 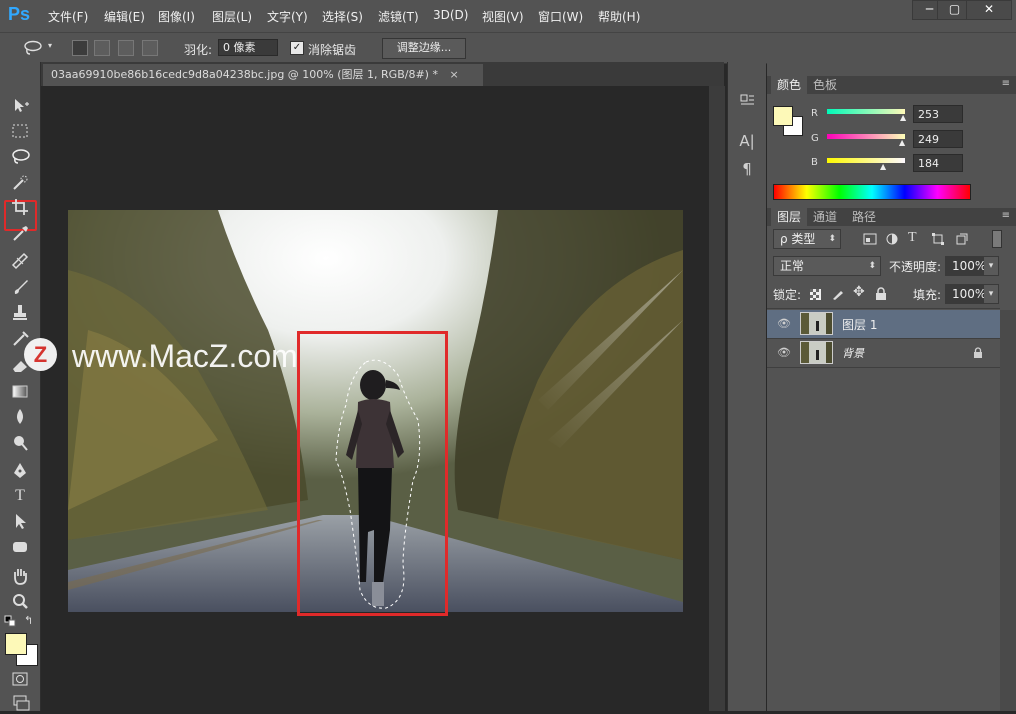 What do you see at coordinates (866, 160) in the screenshot?
I see `channel-b-slider` at bounding box center [866, 160].